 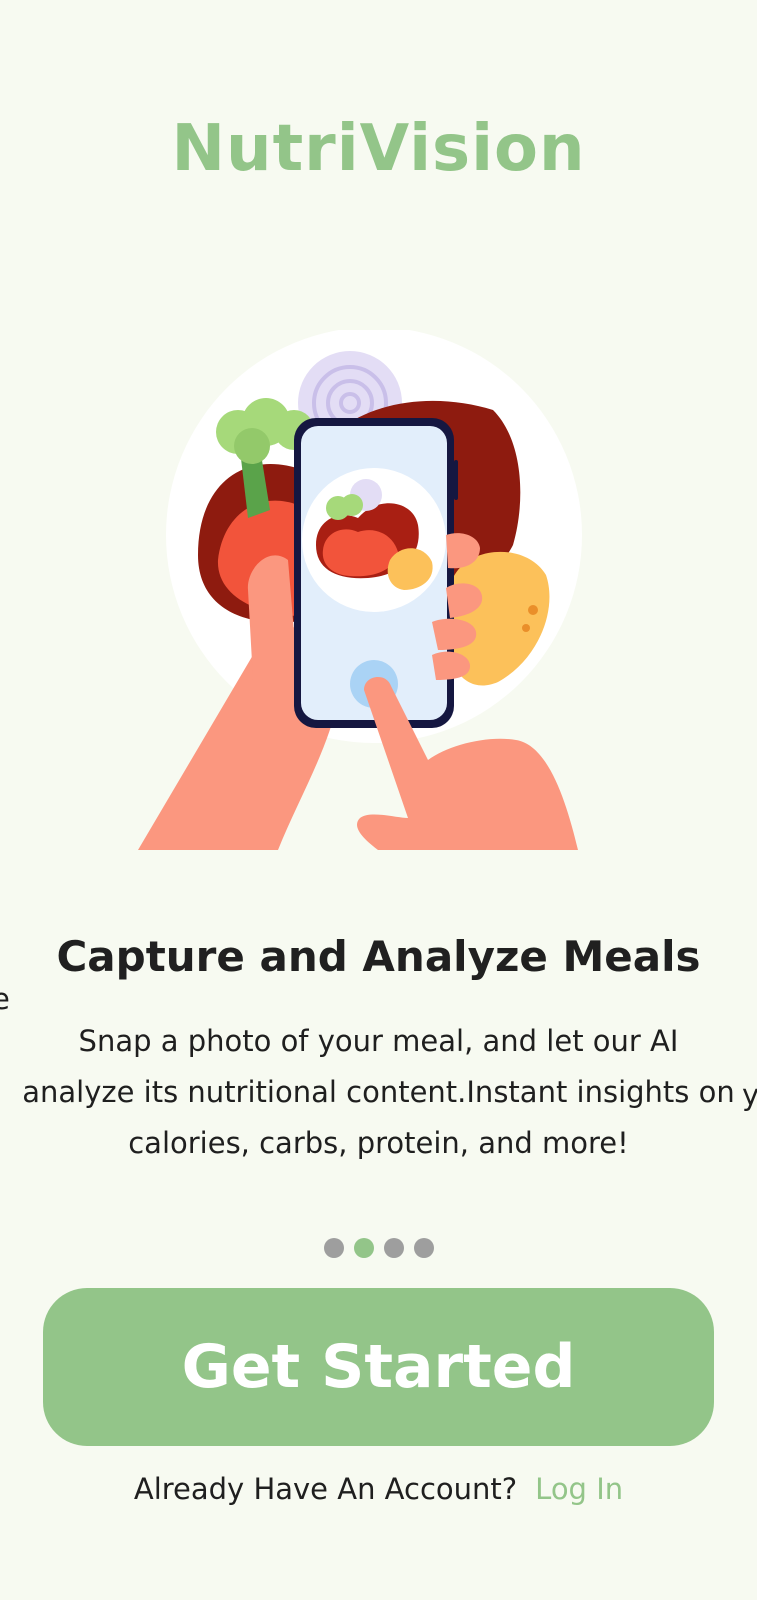 What do you see at coordinates (378, 1367) in the screenshot?
I see `get-started-button: Get Started` at bounding box center [378, 1367].